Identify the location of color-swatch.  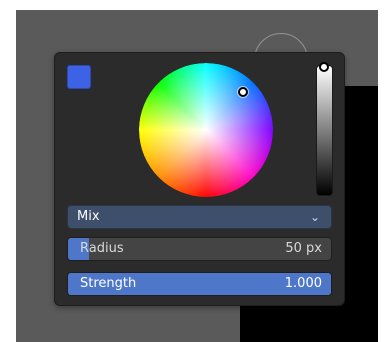
(79, 77).